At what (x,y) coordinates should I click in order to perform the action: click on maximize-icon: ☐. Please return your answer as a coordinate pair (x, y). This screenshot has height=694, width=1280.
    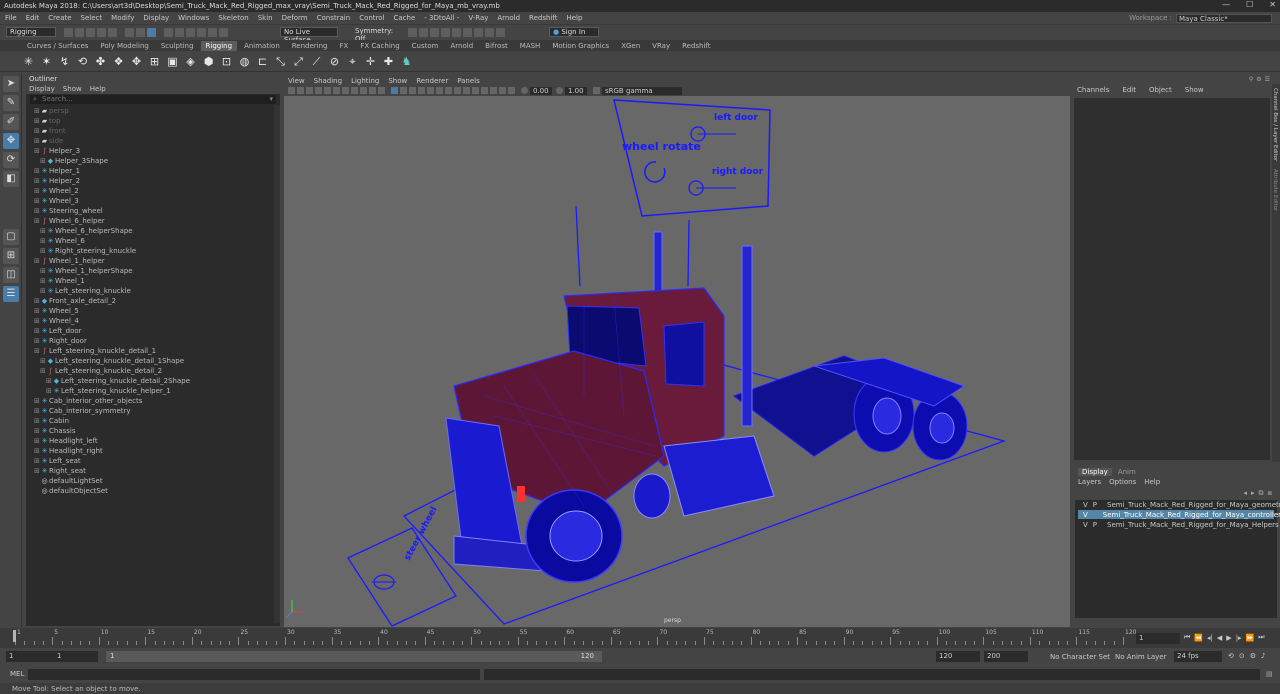
    Looking at the image, I should click on (1249, 4).